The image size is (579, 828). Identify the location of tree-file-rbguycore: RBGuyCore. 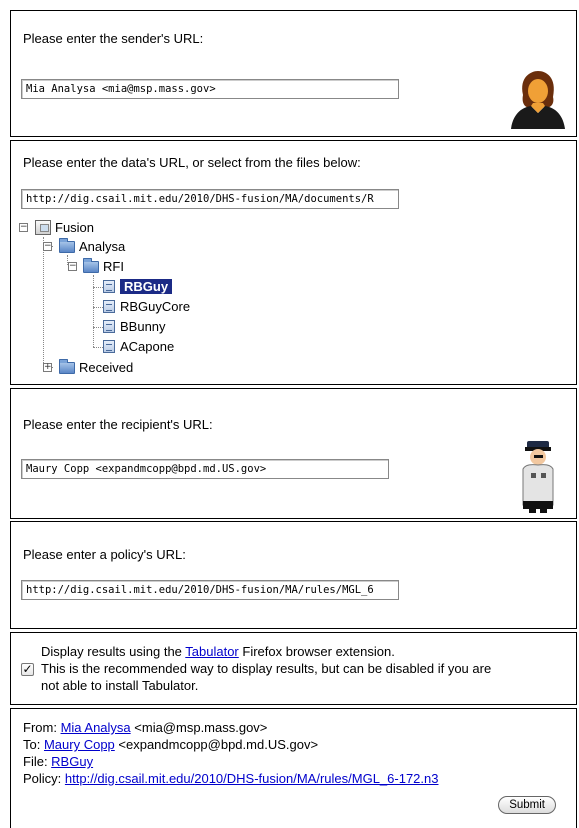
(146, 307).